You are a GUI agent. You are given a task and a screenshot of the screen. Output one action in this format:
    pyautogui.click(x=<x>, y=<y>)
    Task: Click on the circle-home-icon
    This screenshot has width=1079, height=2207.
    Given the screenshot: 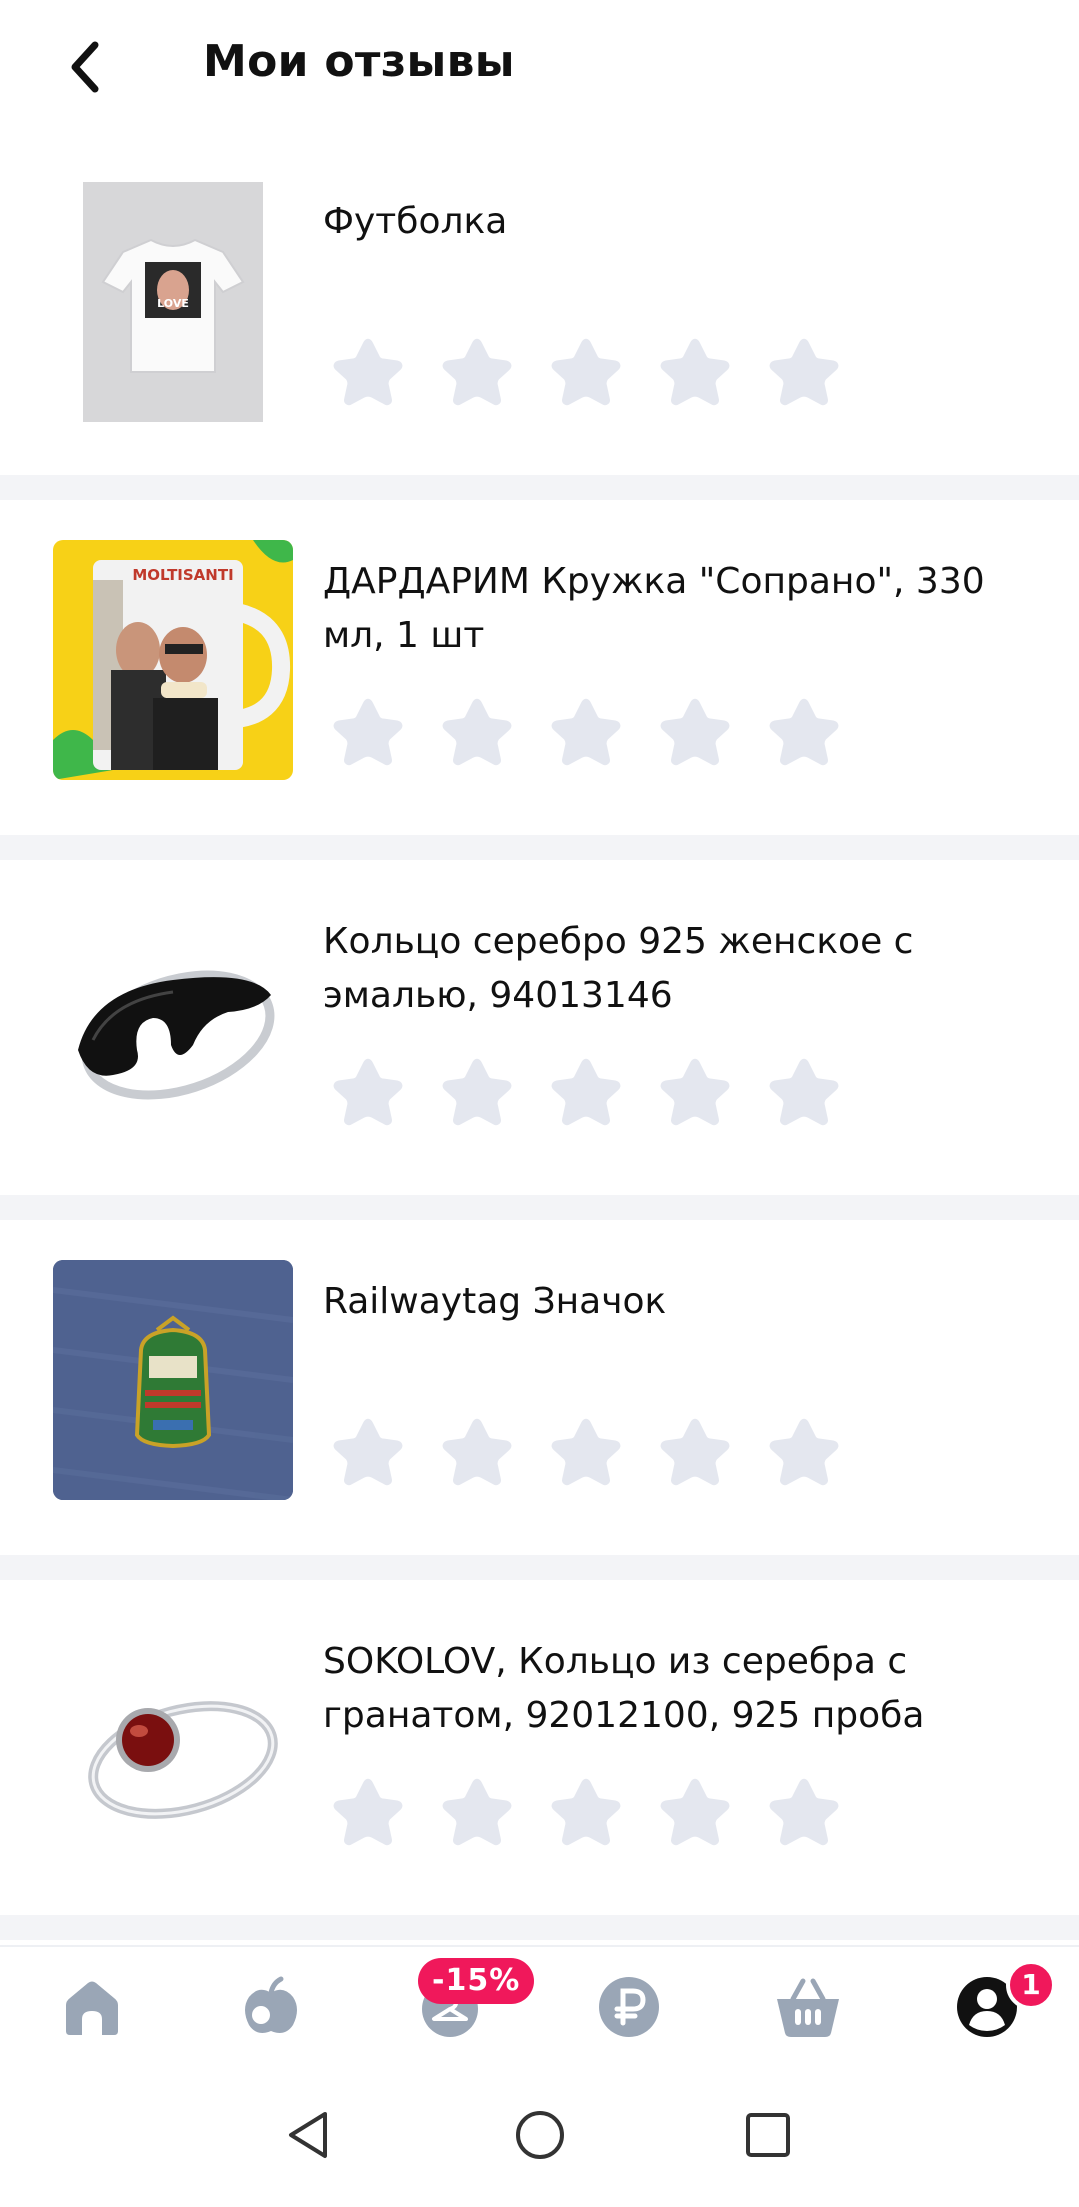 What is the action you would take?
    pyautogui.click(x=540, y=2135)
    